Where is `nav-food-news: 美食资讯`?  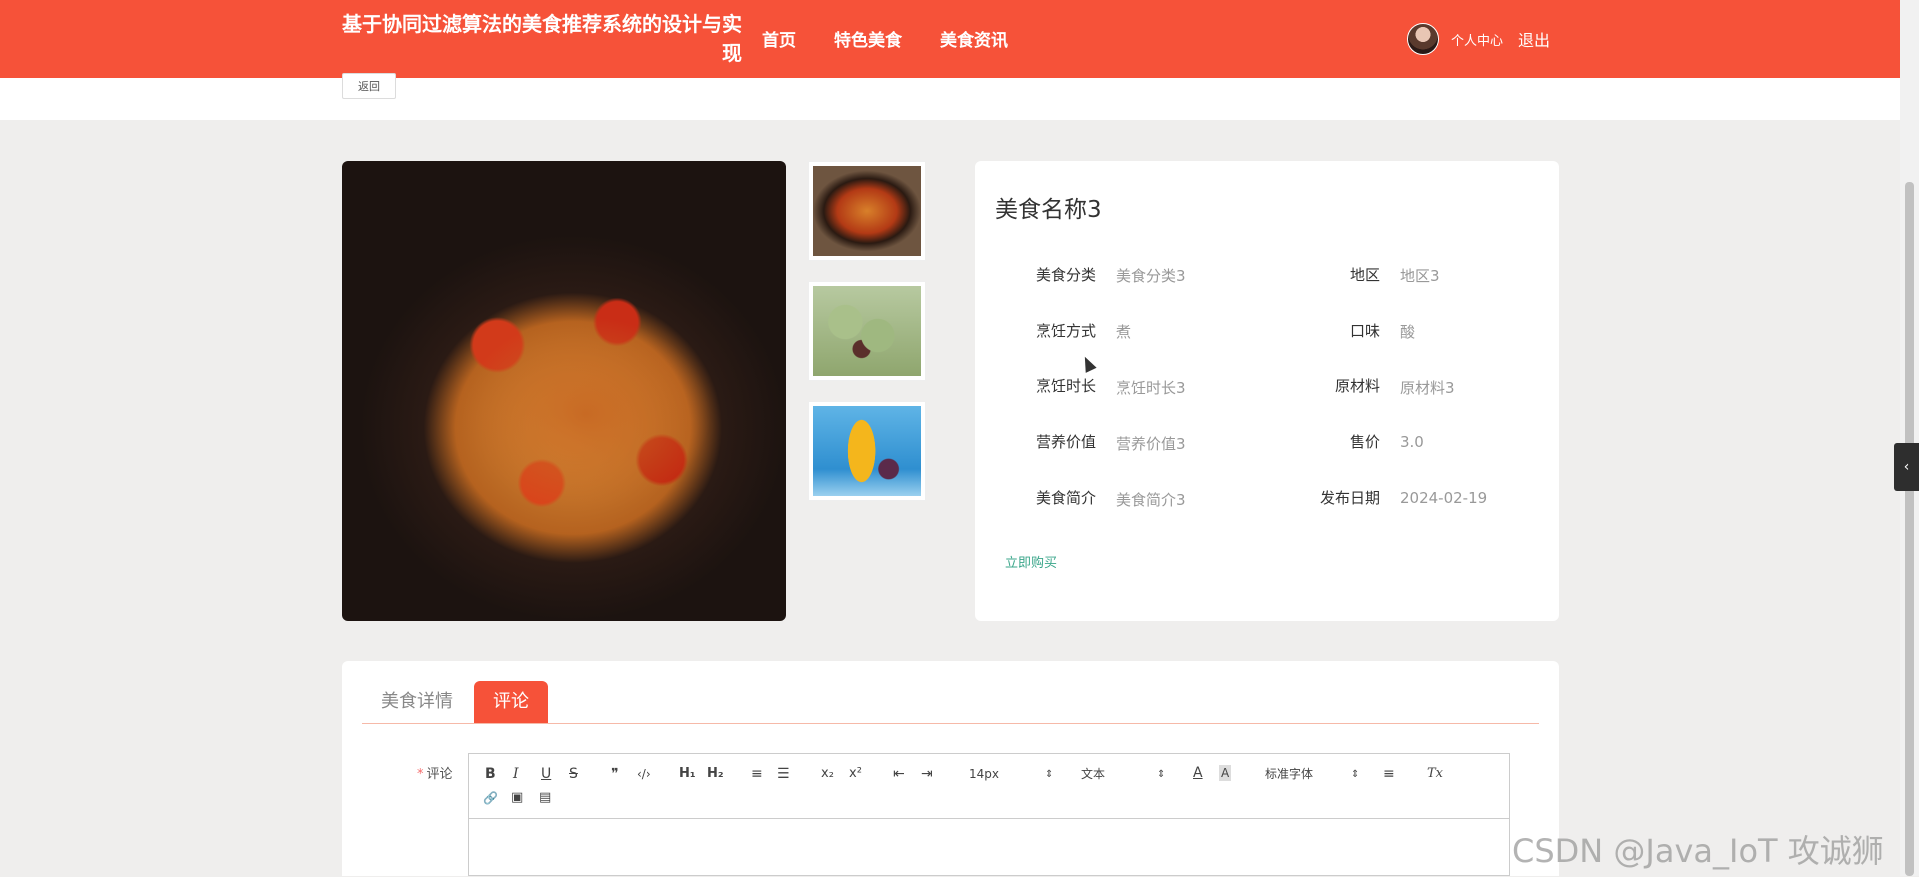
nav-food-news: 美食资讯 is located at coordinates (974, 38).